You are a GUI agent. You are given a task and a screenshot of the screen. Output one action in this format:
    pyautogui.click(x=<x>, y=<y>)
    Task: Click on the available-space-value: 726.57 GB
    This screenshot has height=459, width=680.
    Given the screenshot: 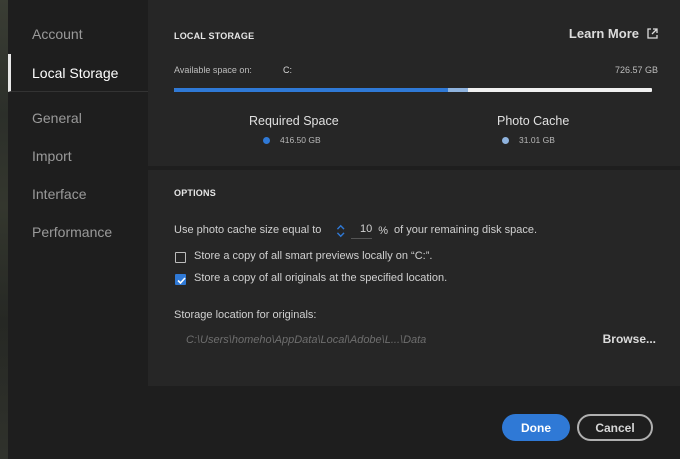 What is the action you would take?
    pyautogui.click(x=636, y=70)
    